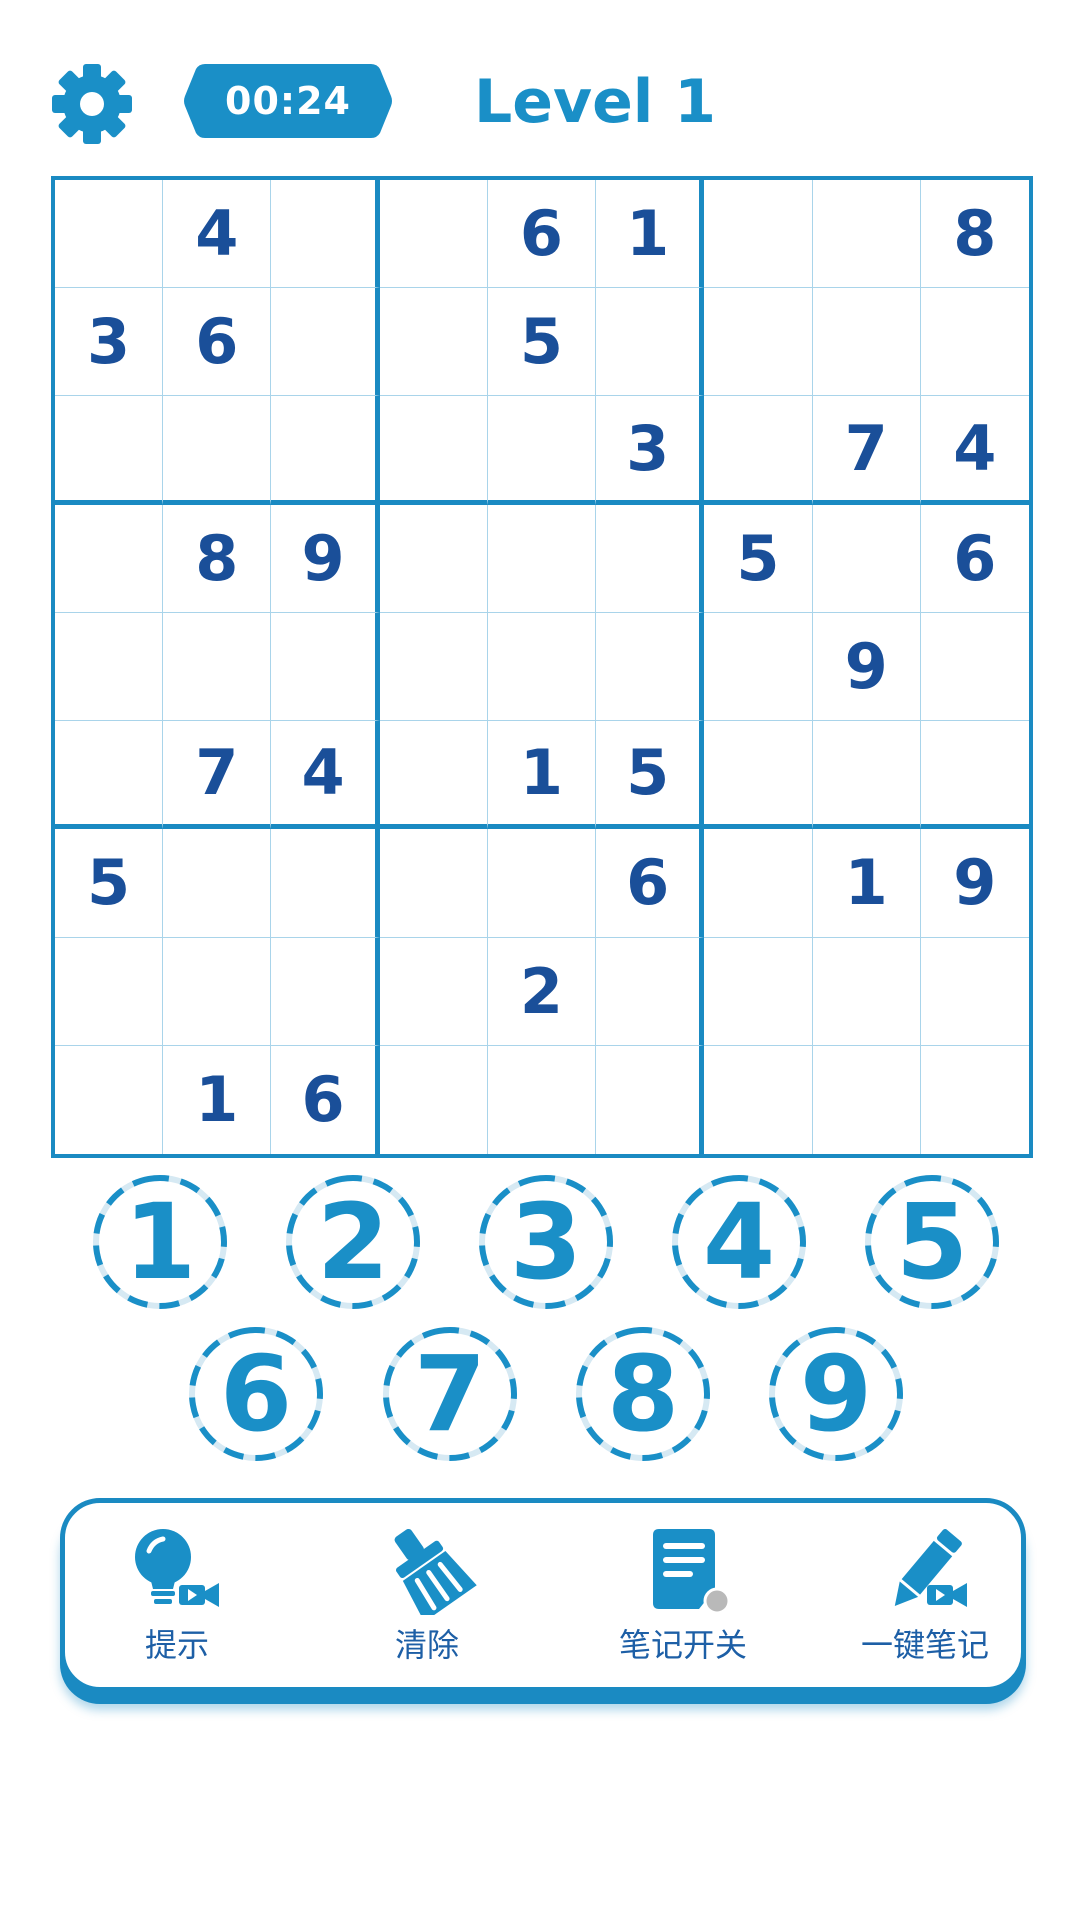 This screenshot has width=1080, height=1920. Describe the element at coordinates (974, 450) in the screenshot. I see `board-cell-r3c9: 4` at that location.